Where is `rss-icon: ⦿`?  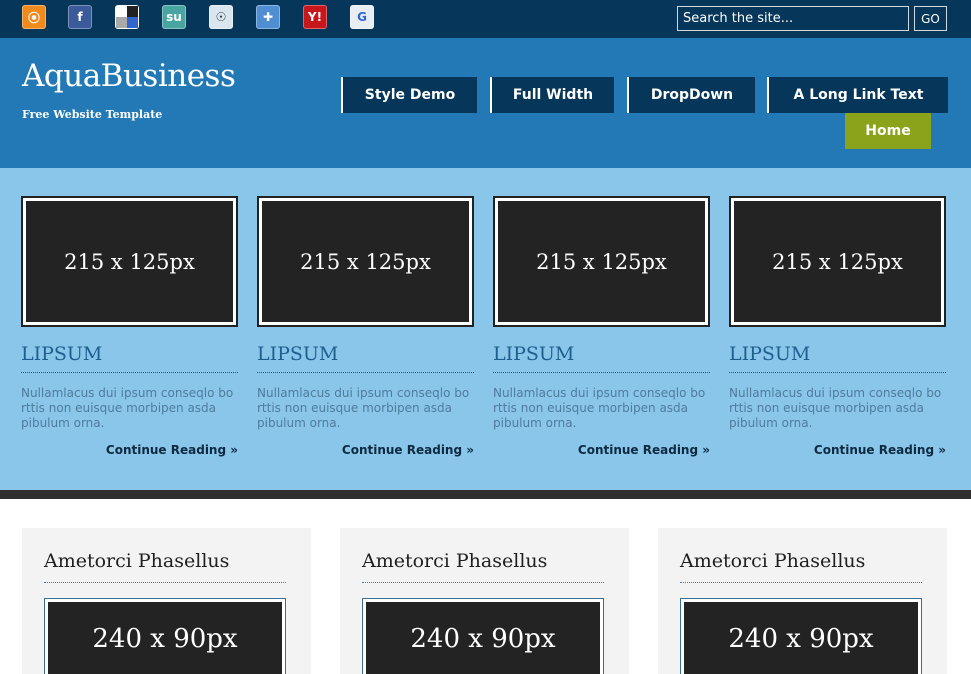 rss-icon: ⦿ is located at coordinates (34, 17).